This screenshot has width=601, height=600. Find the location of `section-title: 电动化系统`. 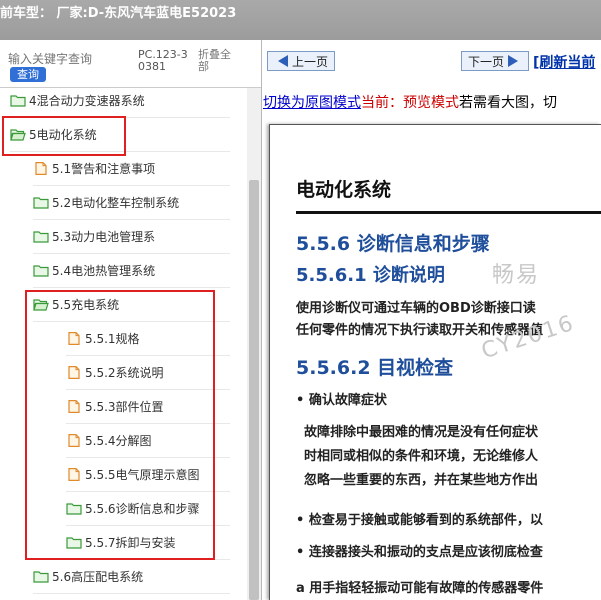

section-title: 电动化系统 is located at coordinates (344, 190).